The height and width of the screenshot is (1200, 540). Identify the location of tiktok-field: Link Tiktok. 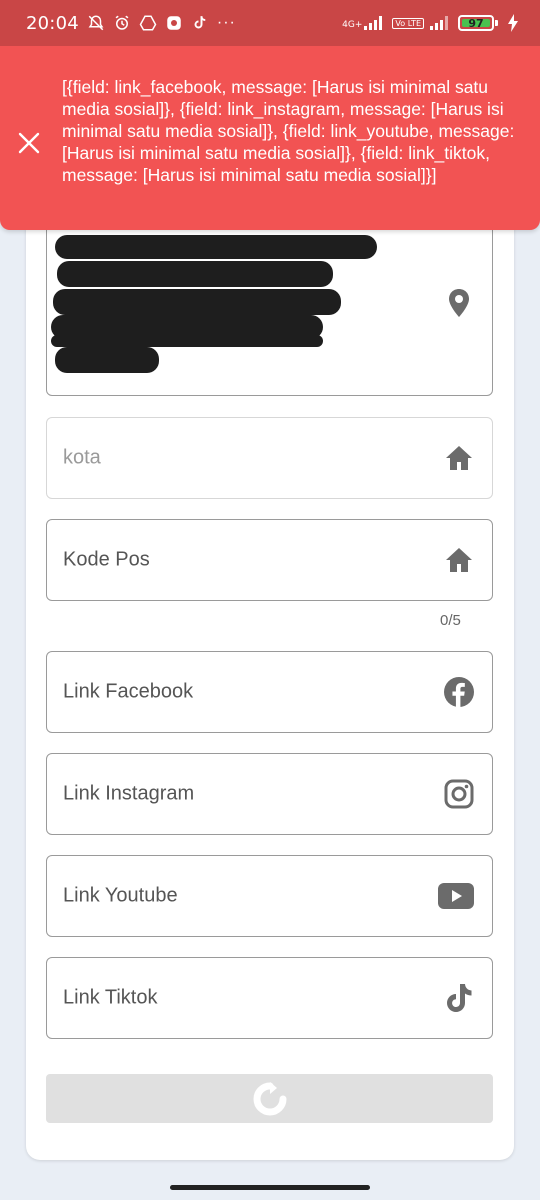
(269, 998).